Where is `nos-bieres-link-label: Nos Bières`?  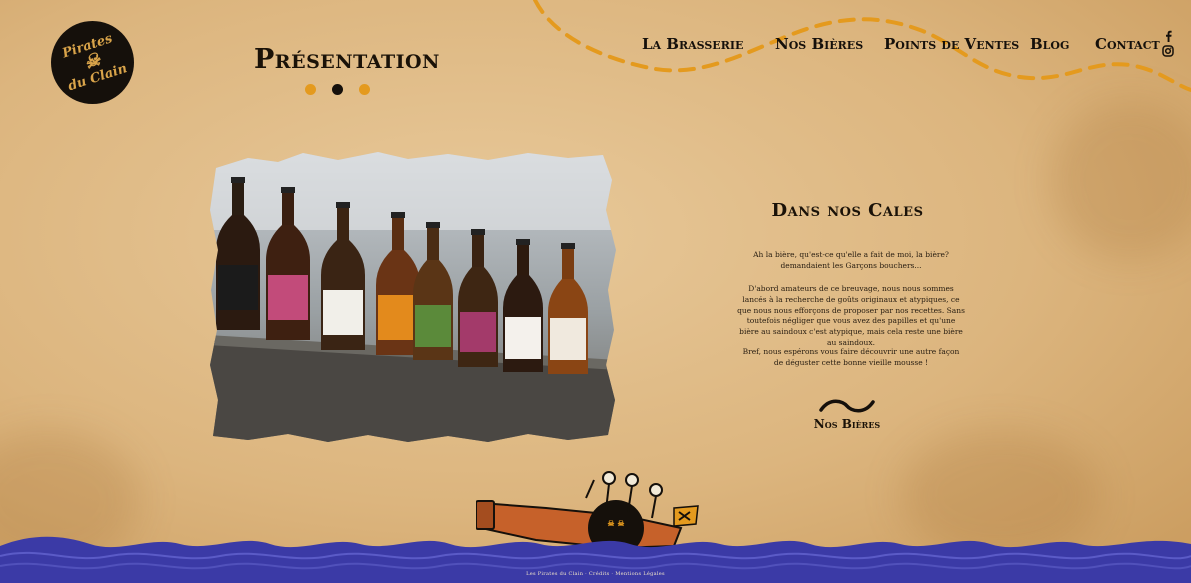
nos-bieres-link-label: Nos Bières is located at coordinates (847, 424).